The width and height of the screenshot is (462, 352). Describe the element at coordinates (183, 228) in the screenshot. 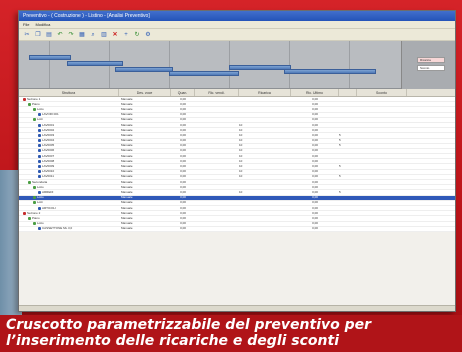

I see `row-quantity: 0,00` at that location.